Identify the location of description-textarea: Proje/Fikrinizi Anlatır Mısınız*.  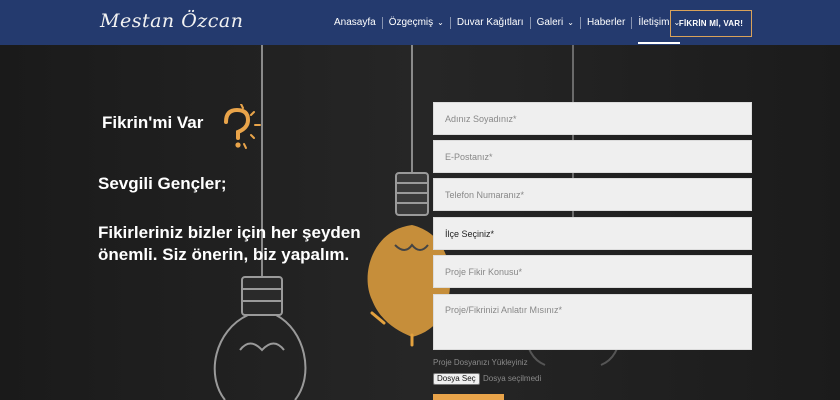
(592, 322).